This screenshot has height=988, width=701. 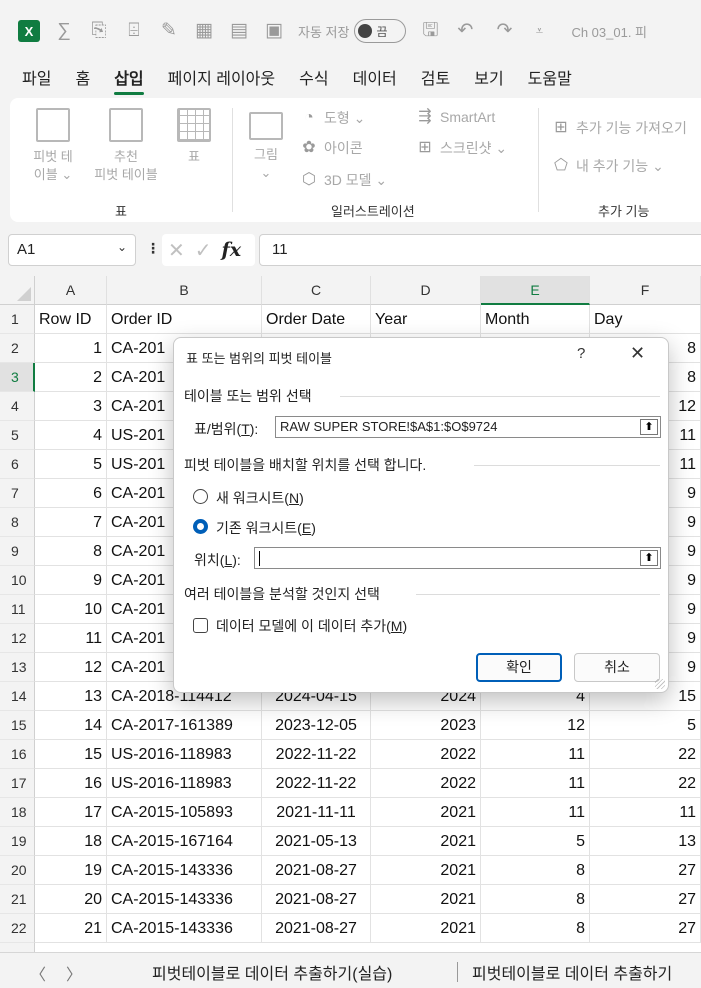 I want to click on new-worksheet-label: 새 워크시트(N), so click(x=260, y=498).